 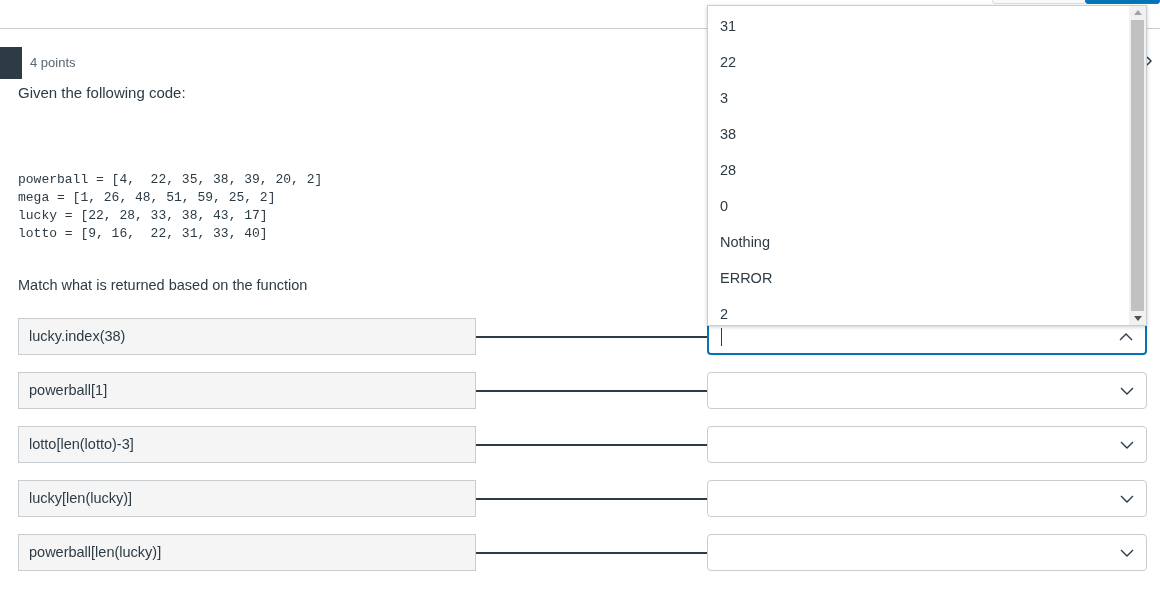 I want to click on dropdown-option: Nothing, so click(x=918, y=242).